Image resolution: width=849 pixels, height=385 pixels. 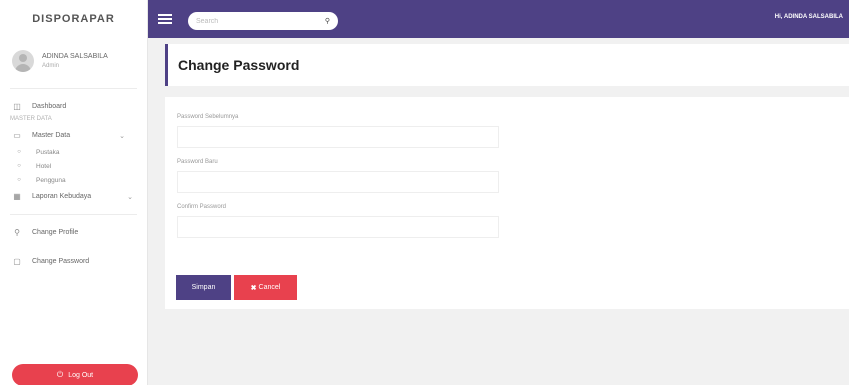 What do you see at coordinates (269, 287) in the screenshot?
I see `cancel-label: Cancel` at bounding box center [269, 287].